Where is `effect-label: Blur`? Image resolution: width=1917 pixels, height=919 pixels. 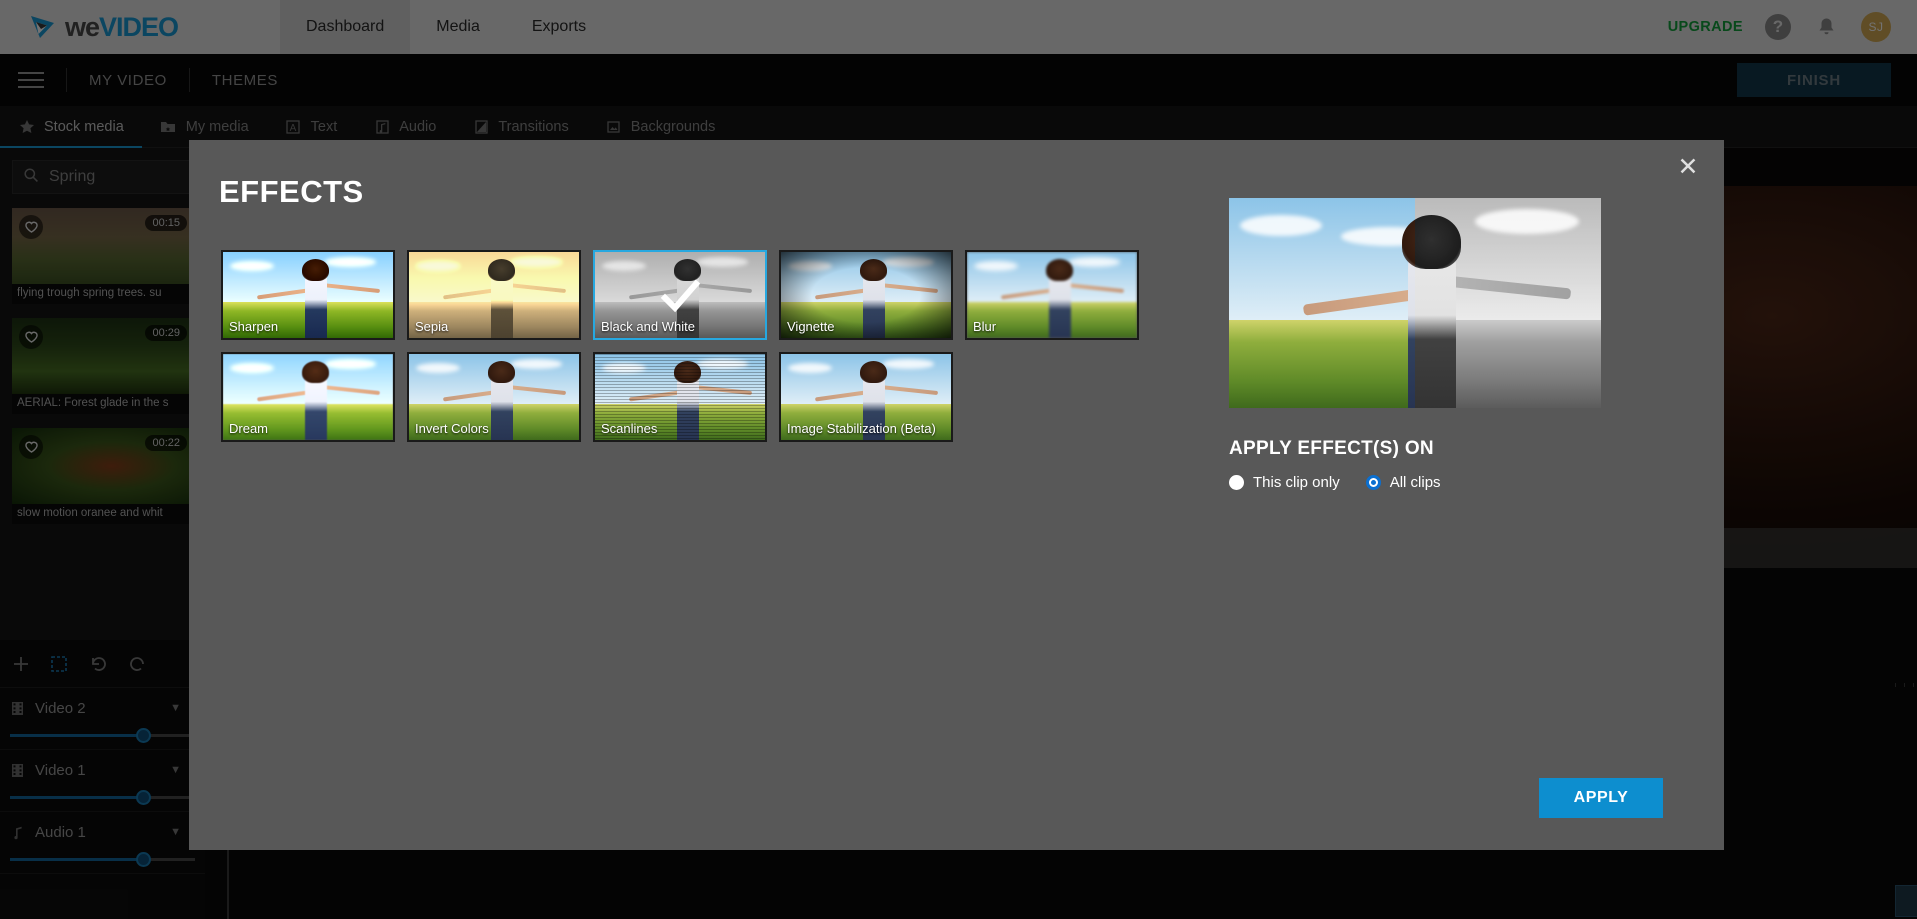 effect-label: Blur is located at coordinates (985, 326).